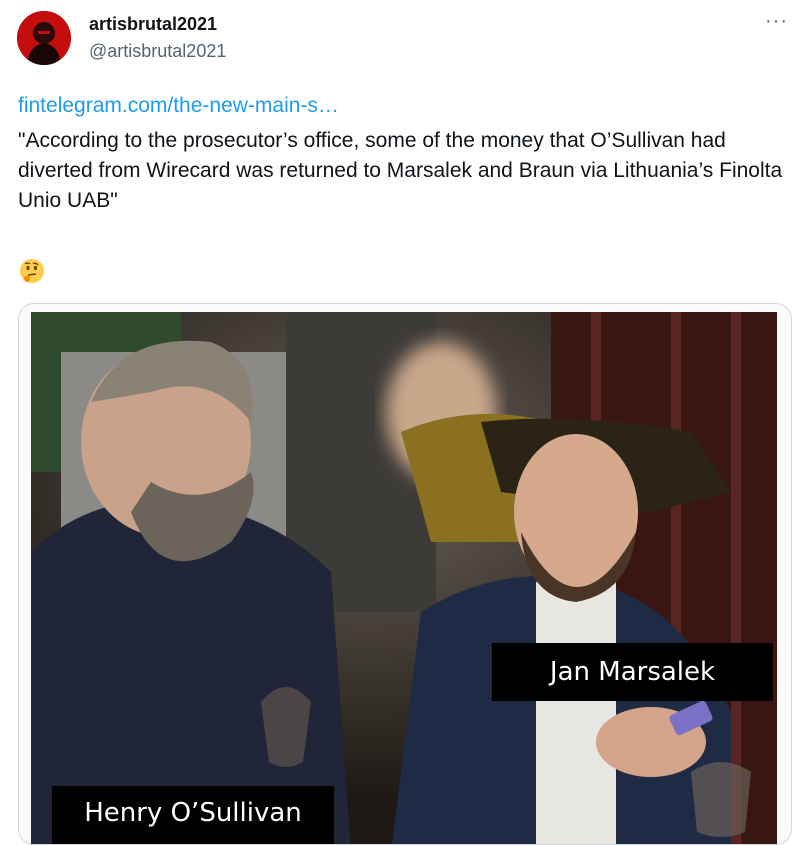 Image resolution: width=803 pixels, height=845 pixels. I want to click on caption-henry-osullivan: Henry O’Sullivan, so click(193, 815).